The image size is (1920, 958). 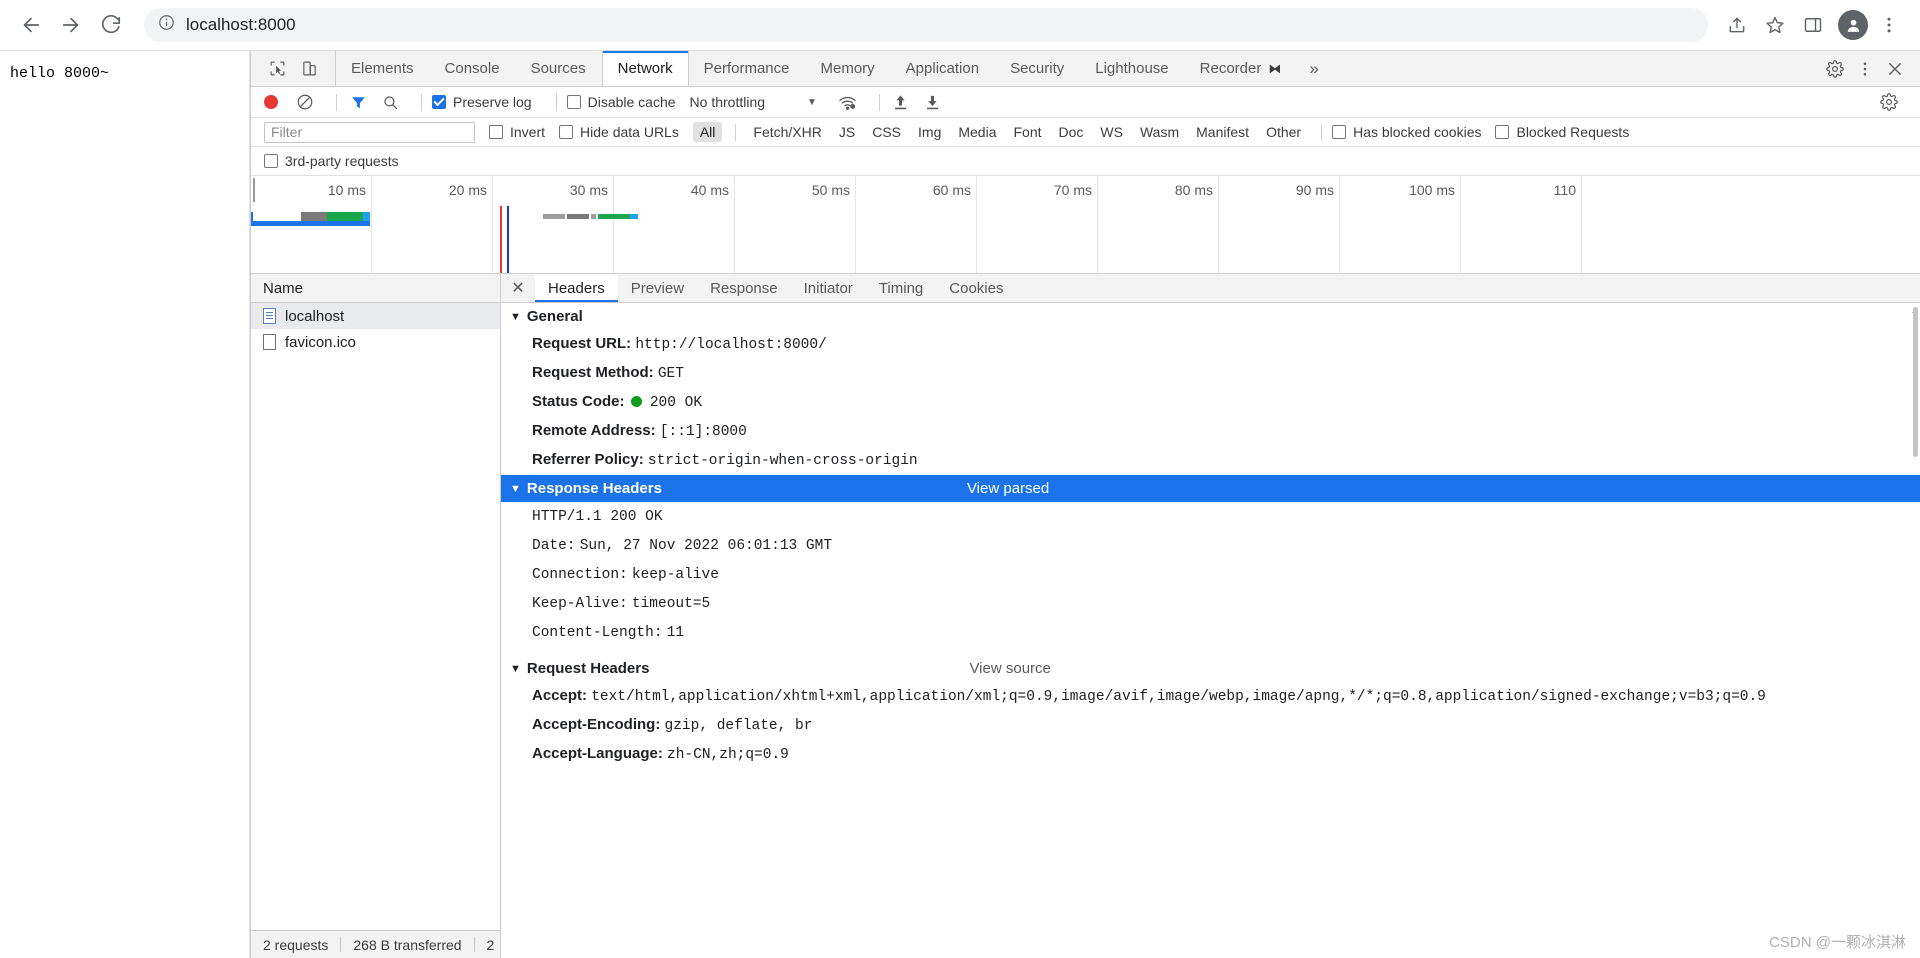 I want to click on recorder-experiment-icon: ⧓, so click(x=1275, y=68).